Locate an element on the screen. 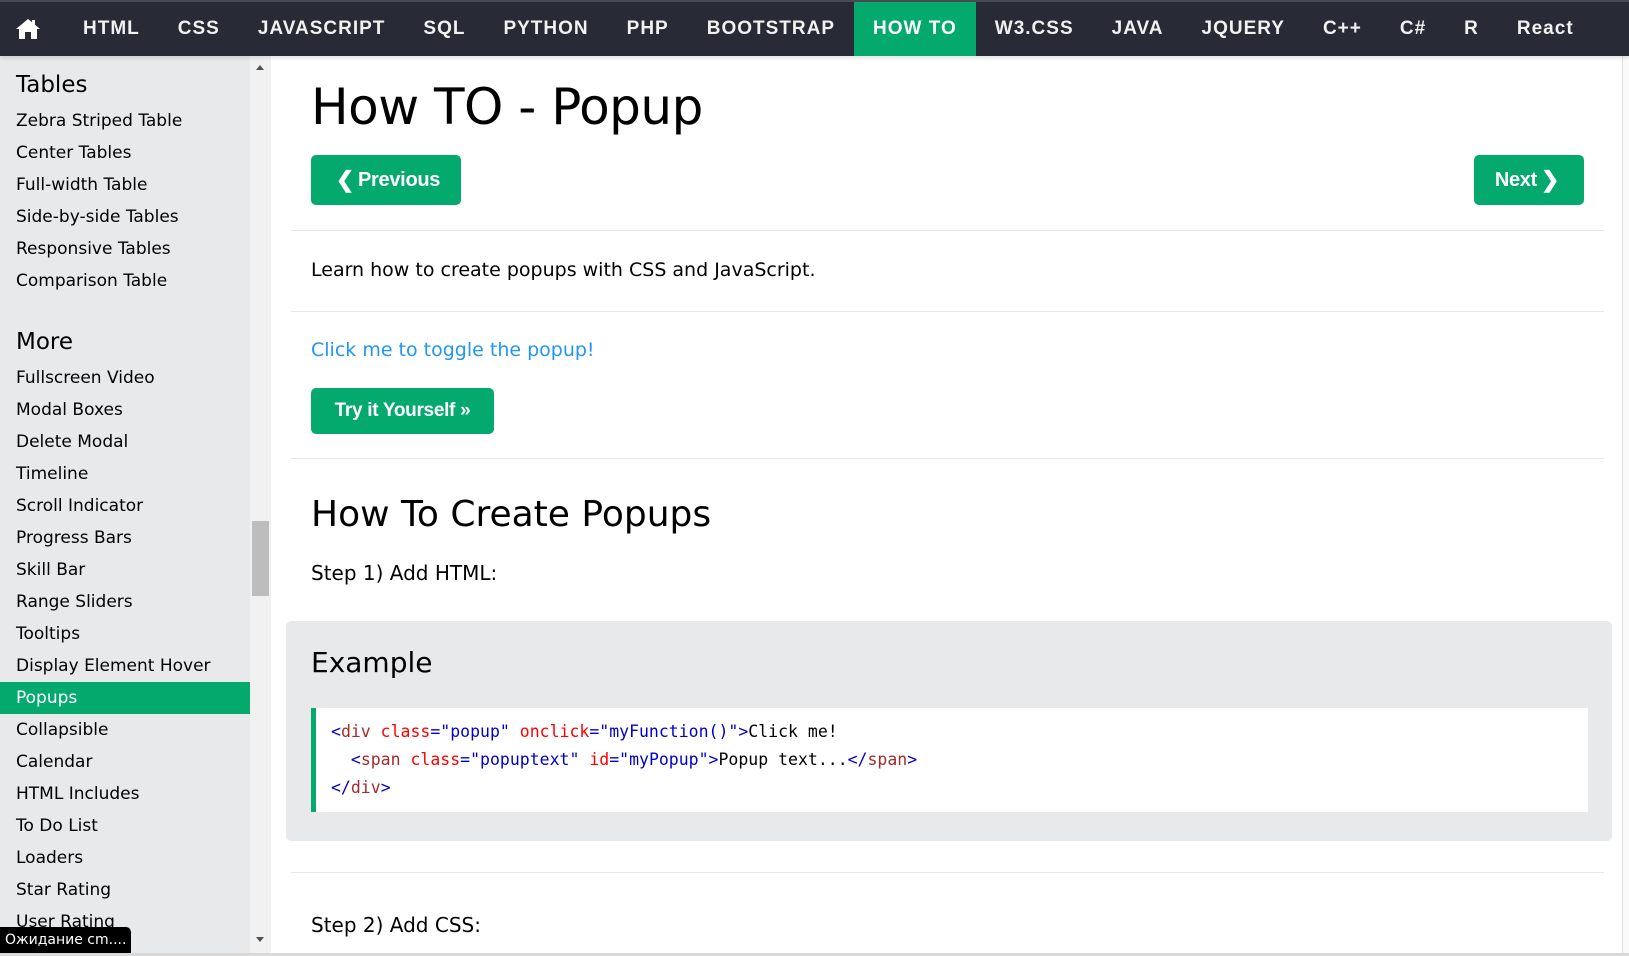 Image resolution: width=1629 pixels, height=956 pixels. sidebar-item-star-rating: Star Rating is located at coordinates (125, 890).